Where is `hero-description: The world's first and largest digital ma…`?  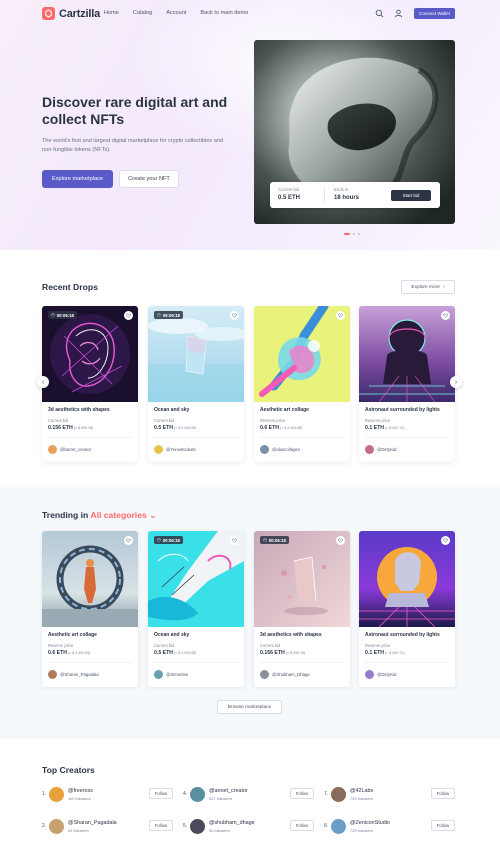 hero-description: The world's first and largest digital ma… is located at coordinates (133, 145).